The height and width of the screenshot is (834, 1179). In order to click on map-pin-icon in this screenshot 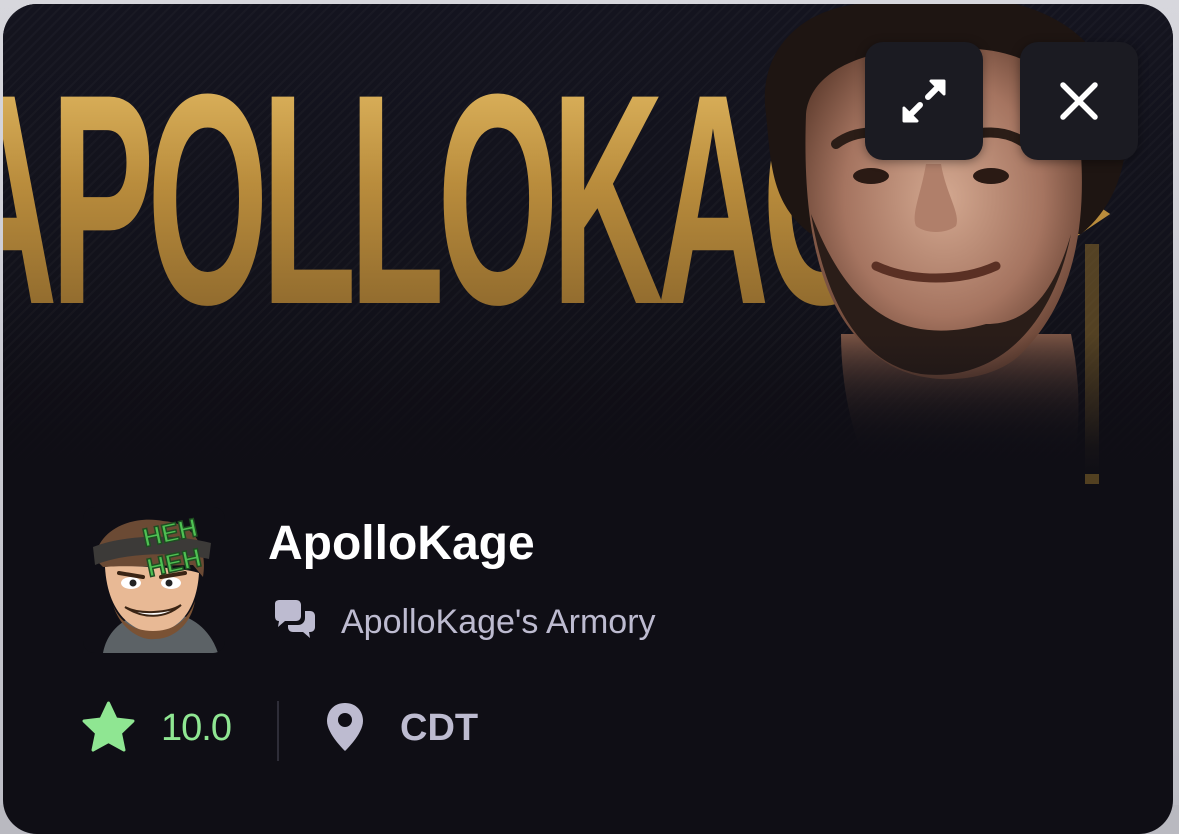, I will do `click(345, 727)`.